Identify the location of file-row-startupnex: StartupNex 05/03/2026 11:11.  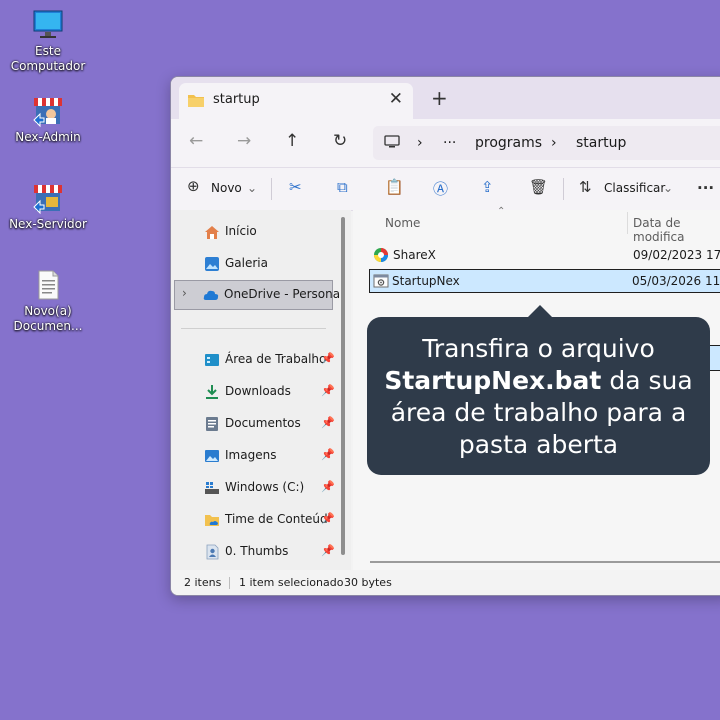
(544, 281).